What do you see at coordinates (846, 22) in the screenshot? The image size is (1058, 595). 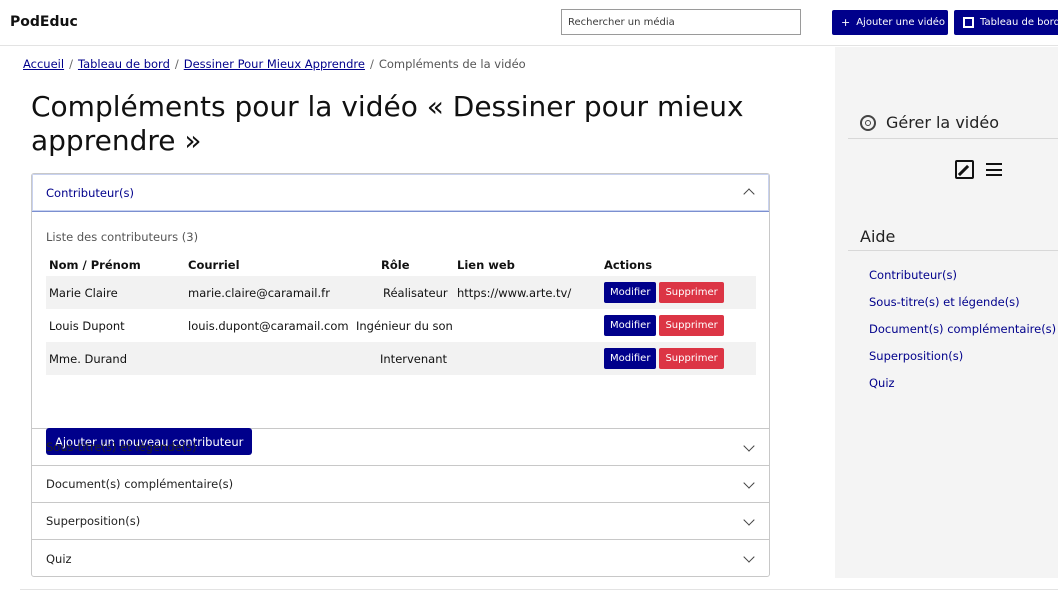 I see `plus-icon: +` at bounding box center [846, 22].